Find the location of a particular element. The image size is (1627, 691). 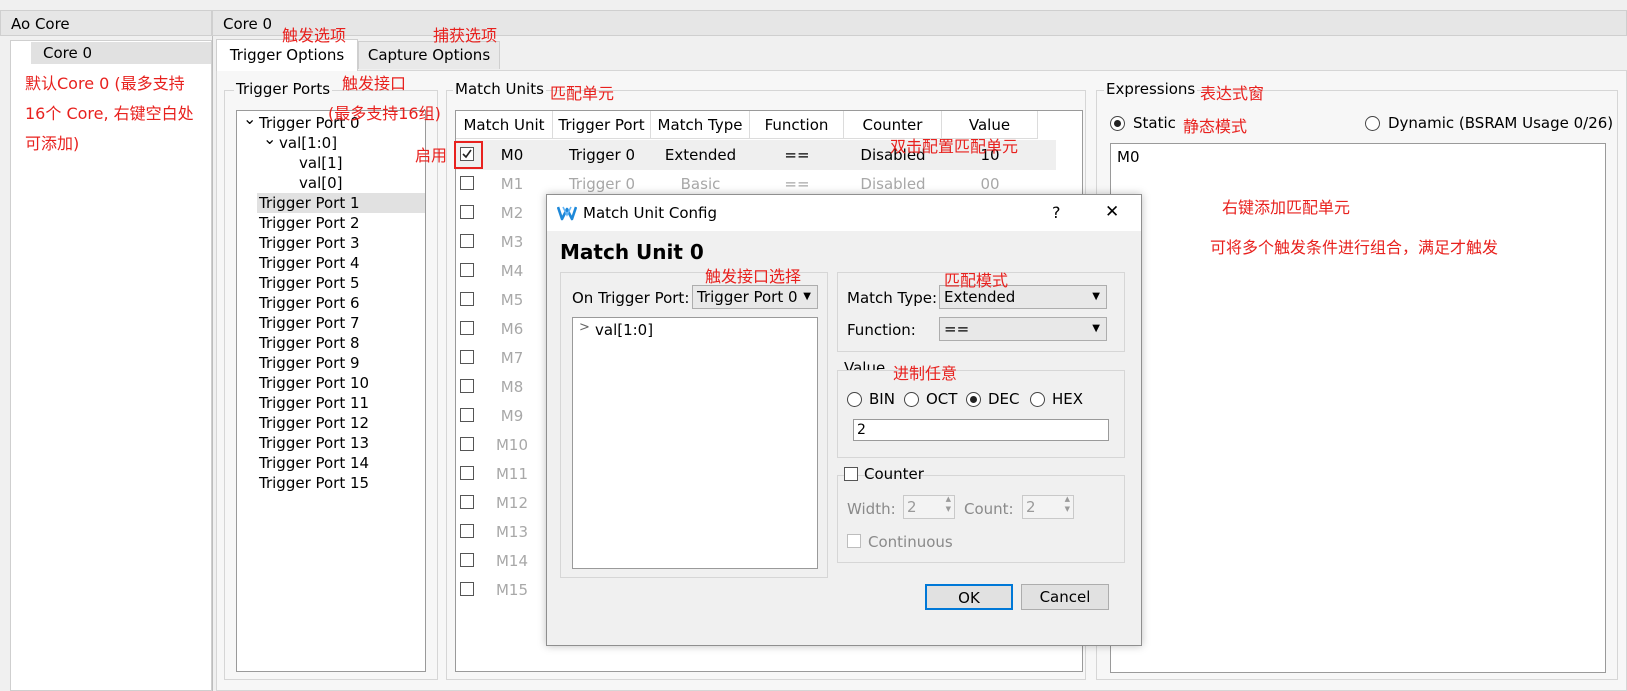

trigger-port-label: Trigger Port 9 is located at coordinates (309, 363).